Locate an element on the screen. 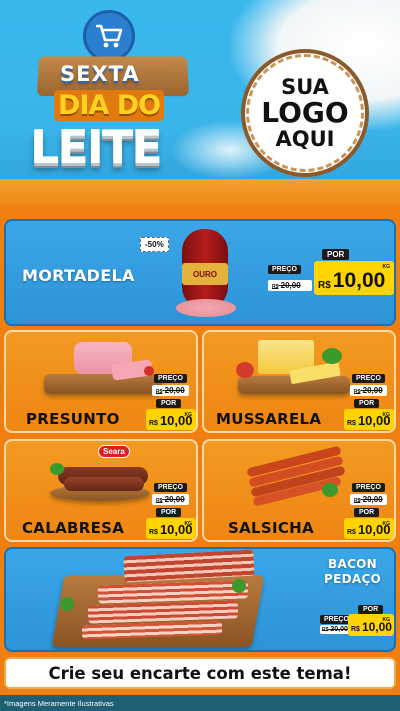 This screenshot has height=711, width=400. brand-logo: Seara is located at coordinates (114, 451).